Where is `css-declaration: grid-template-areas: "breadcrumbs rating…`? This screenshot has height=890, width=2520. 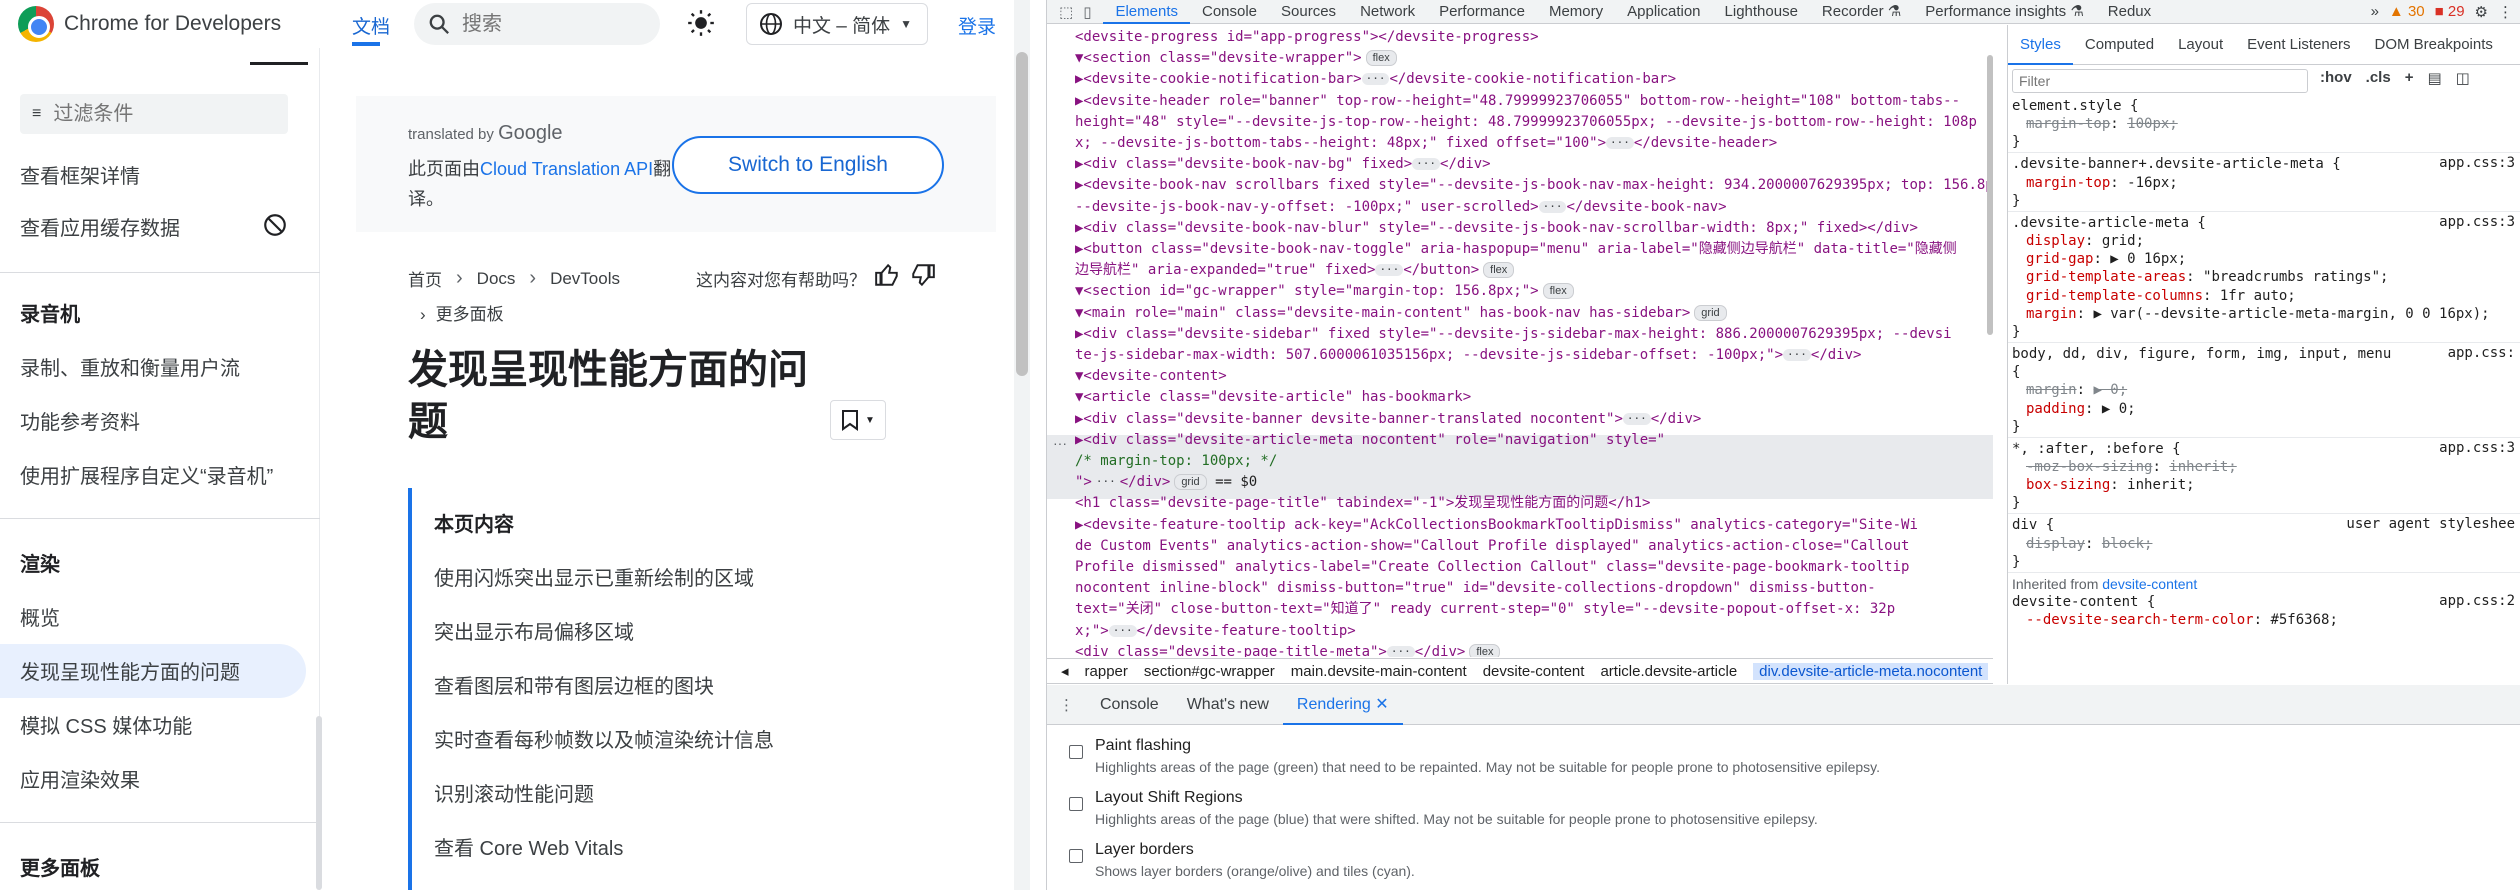 css-declaration: grid-template-areas: "breadcrumbs rating… is located at coordinates (2207, 277).